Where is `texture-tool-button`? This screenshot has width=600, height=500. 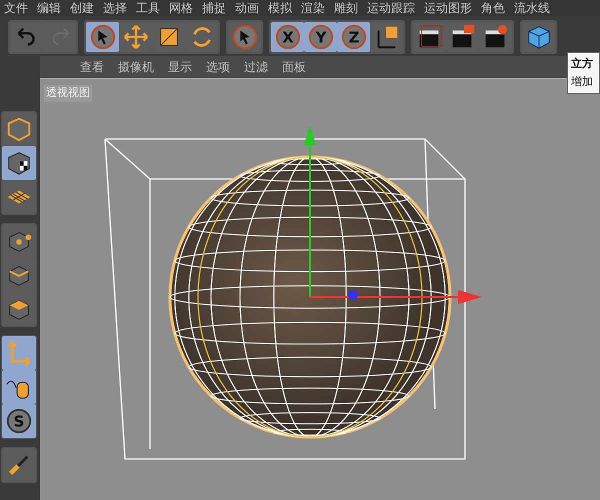
texture-tool-button is located at coordinates (19, 163).